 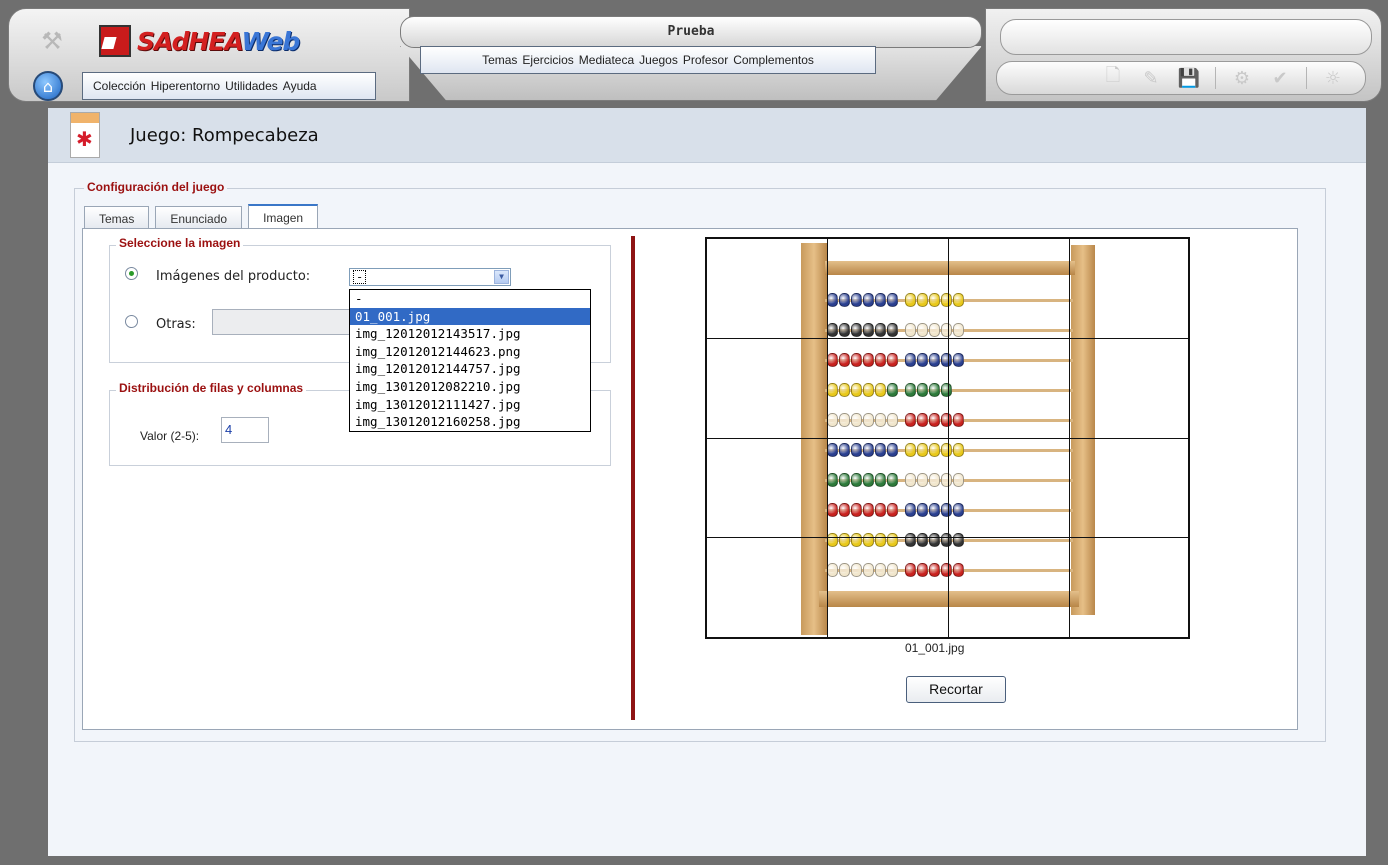 I want to click on radio-producto, so click(x=131, y=273).